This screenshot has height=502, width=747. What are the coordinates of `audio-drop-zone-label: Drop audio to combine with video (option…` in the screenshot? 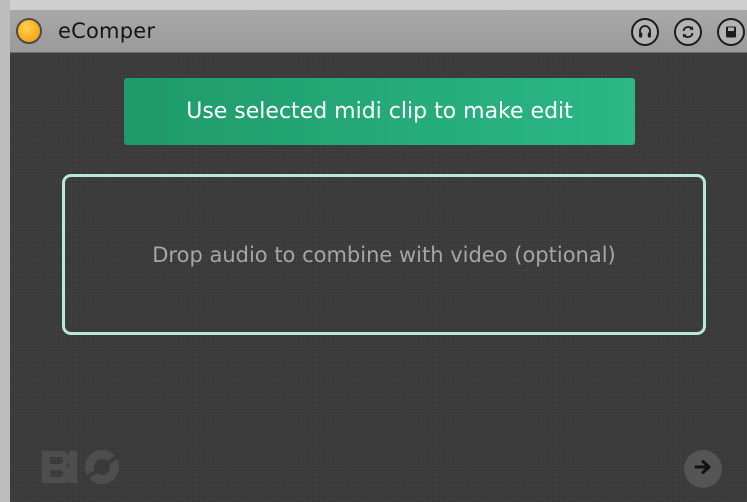 It's located at (384, 254).